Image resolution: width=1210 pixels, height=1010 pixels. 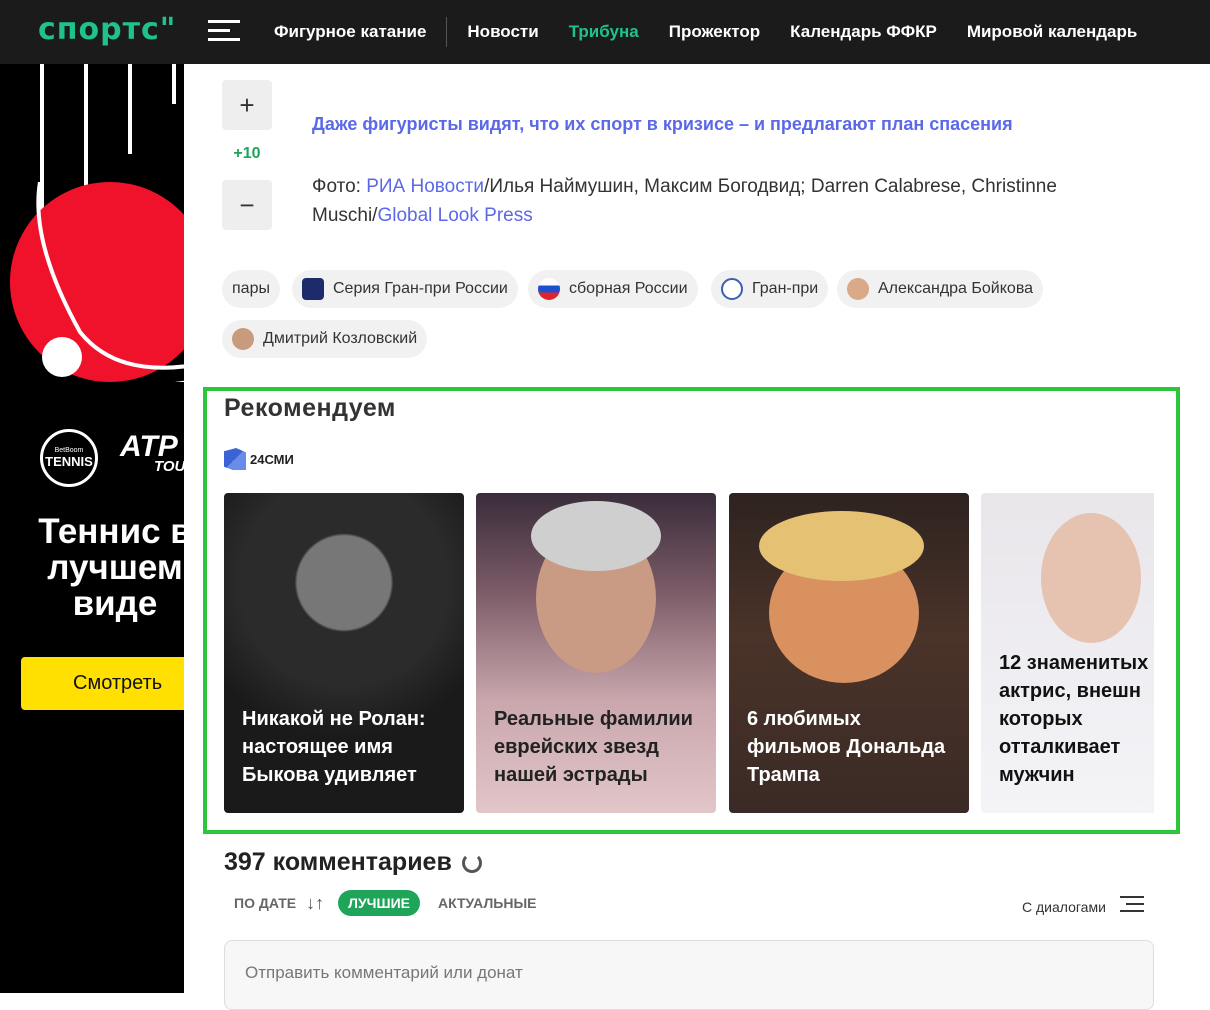 I want to click on dialogs-toggle: С диалогами, so click(x=1083, y=906).